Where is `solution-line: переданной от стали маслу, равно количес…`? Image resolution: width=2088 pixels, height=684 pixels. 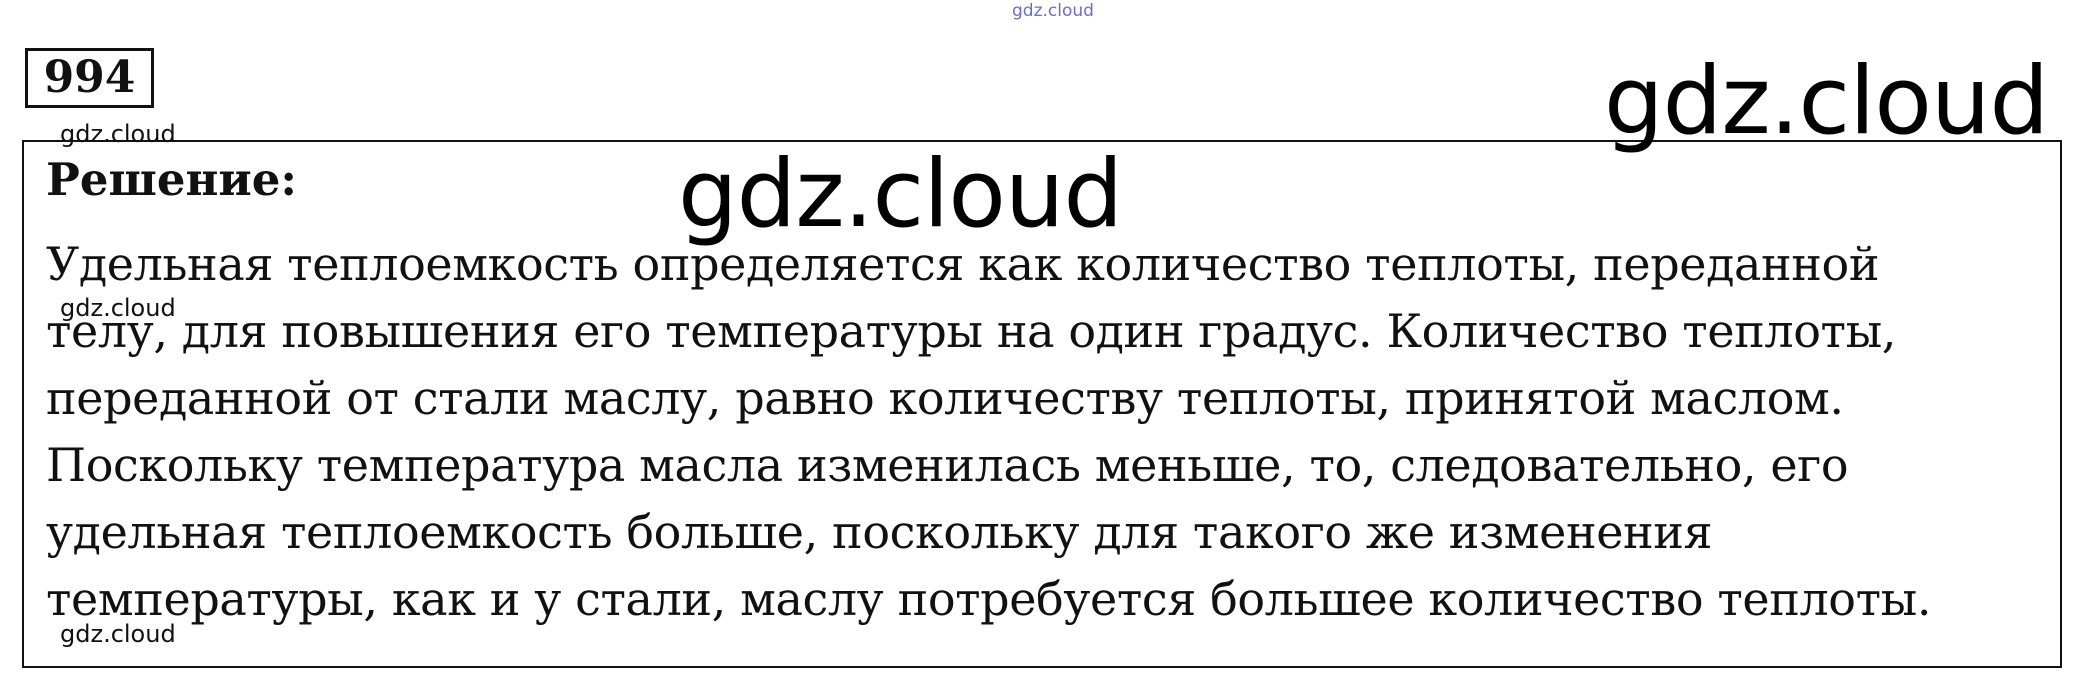 solution-line: переданной от стали маслу, равно количес… is located at coordinates (945, 398).